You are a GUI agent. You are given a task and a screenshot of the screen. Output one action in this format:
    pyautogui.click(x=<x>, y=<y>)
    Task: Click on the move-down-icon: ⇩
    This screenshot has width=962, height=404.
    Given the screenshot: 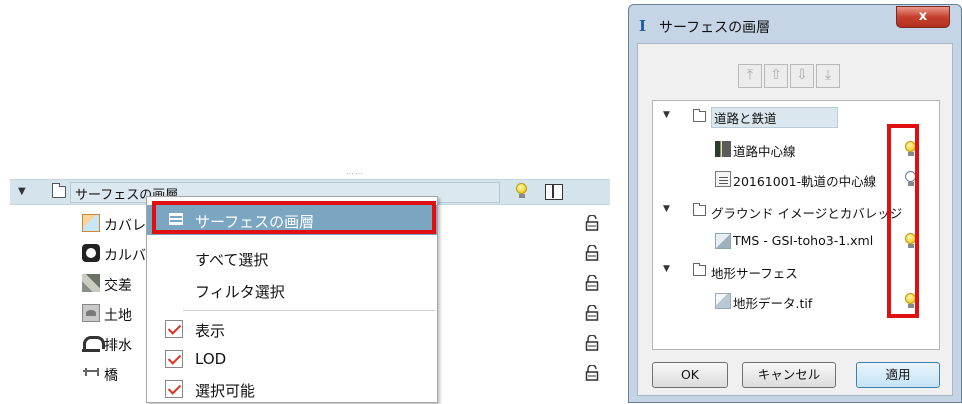 What is the action you would take?
    pyautogui.click(x=802, y=75)
    